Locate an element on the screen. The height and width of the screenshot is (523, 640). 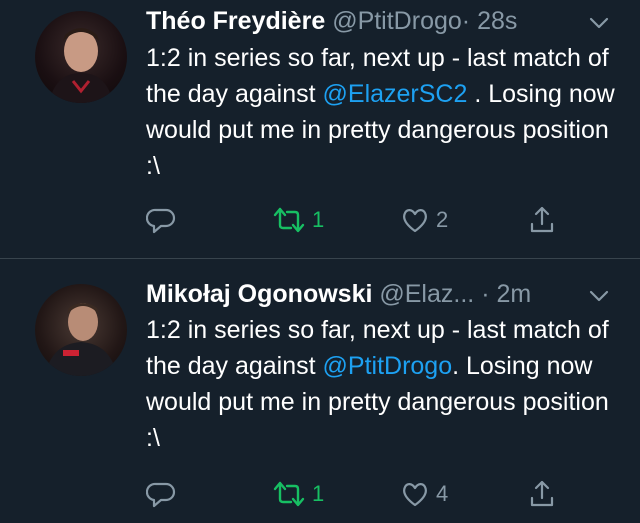
tweet-actions: 1 4 is located at coordinates (320, 494).